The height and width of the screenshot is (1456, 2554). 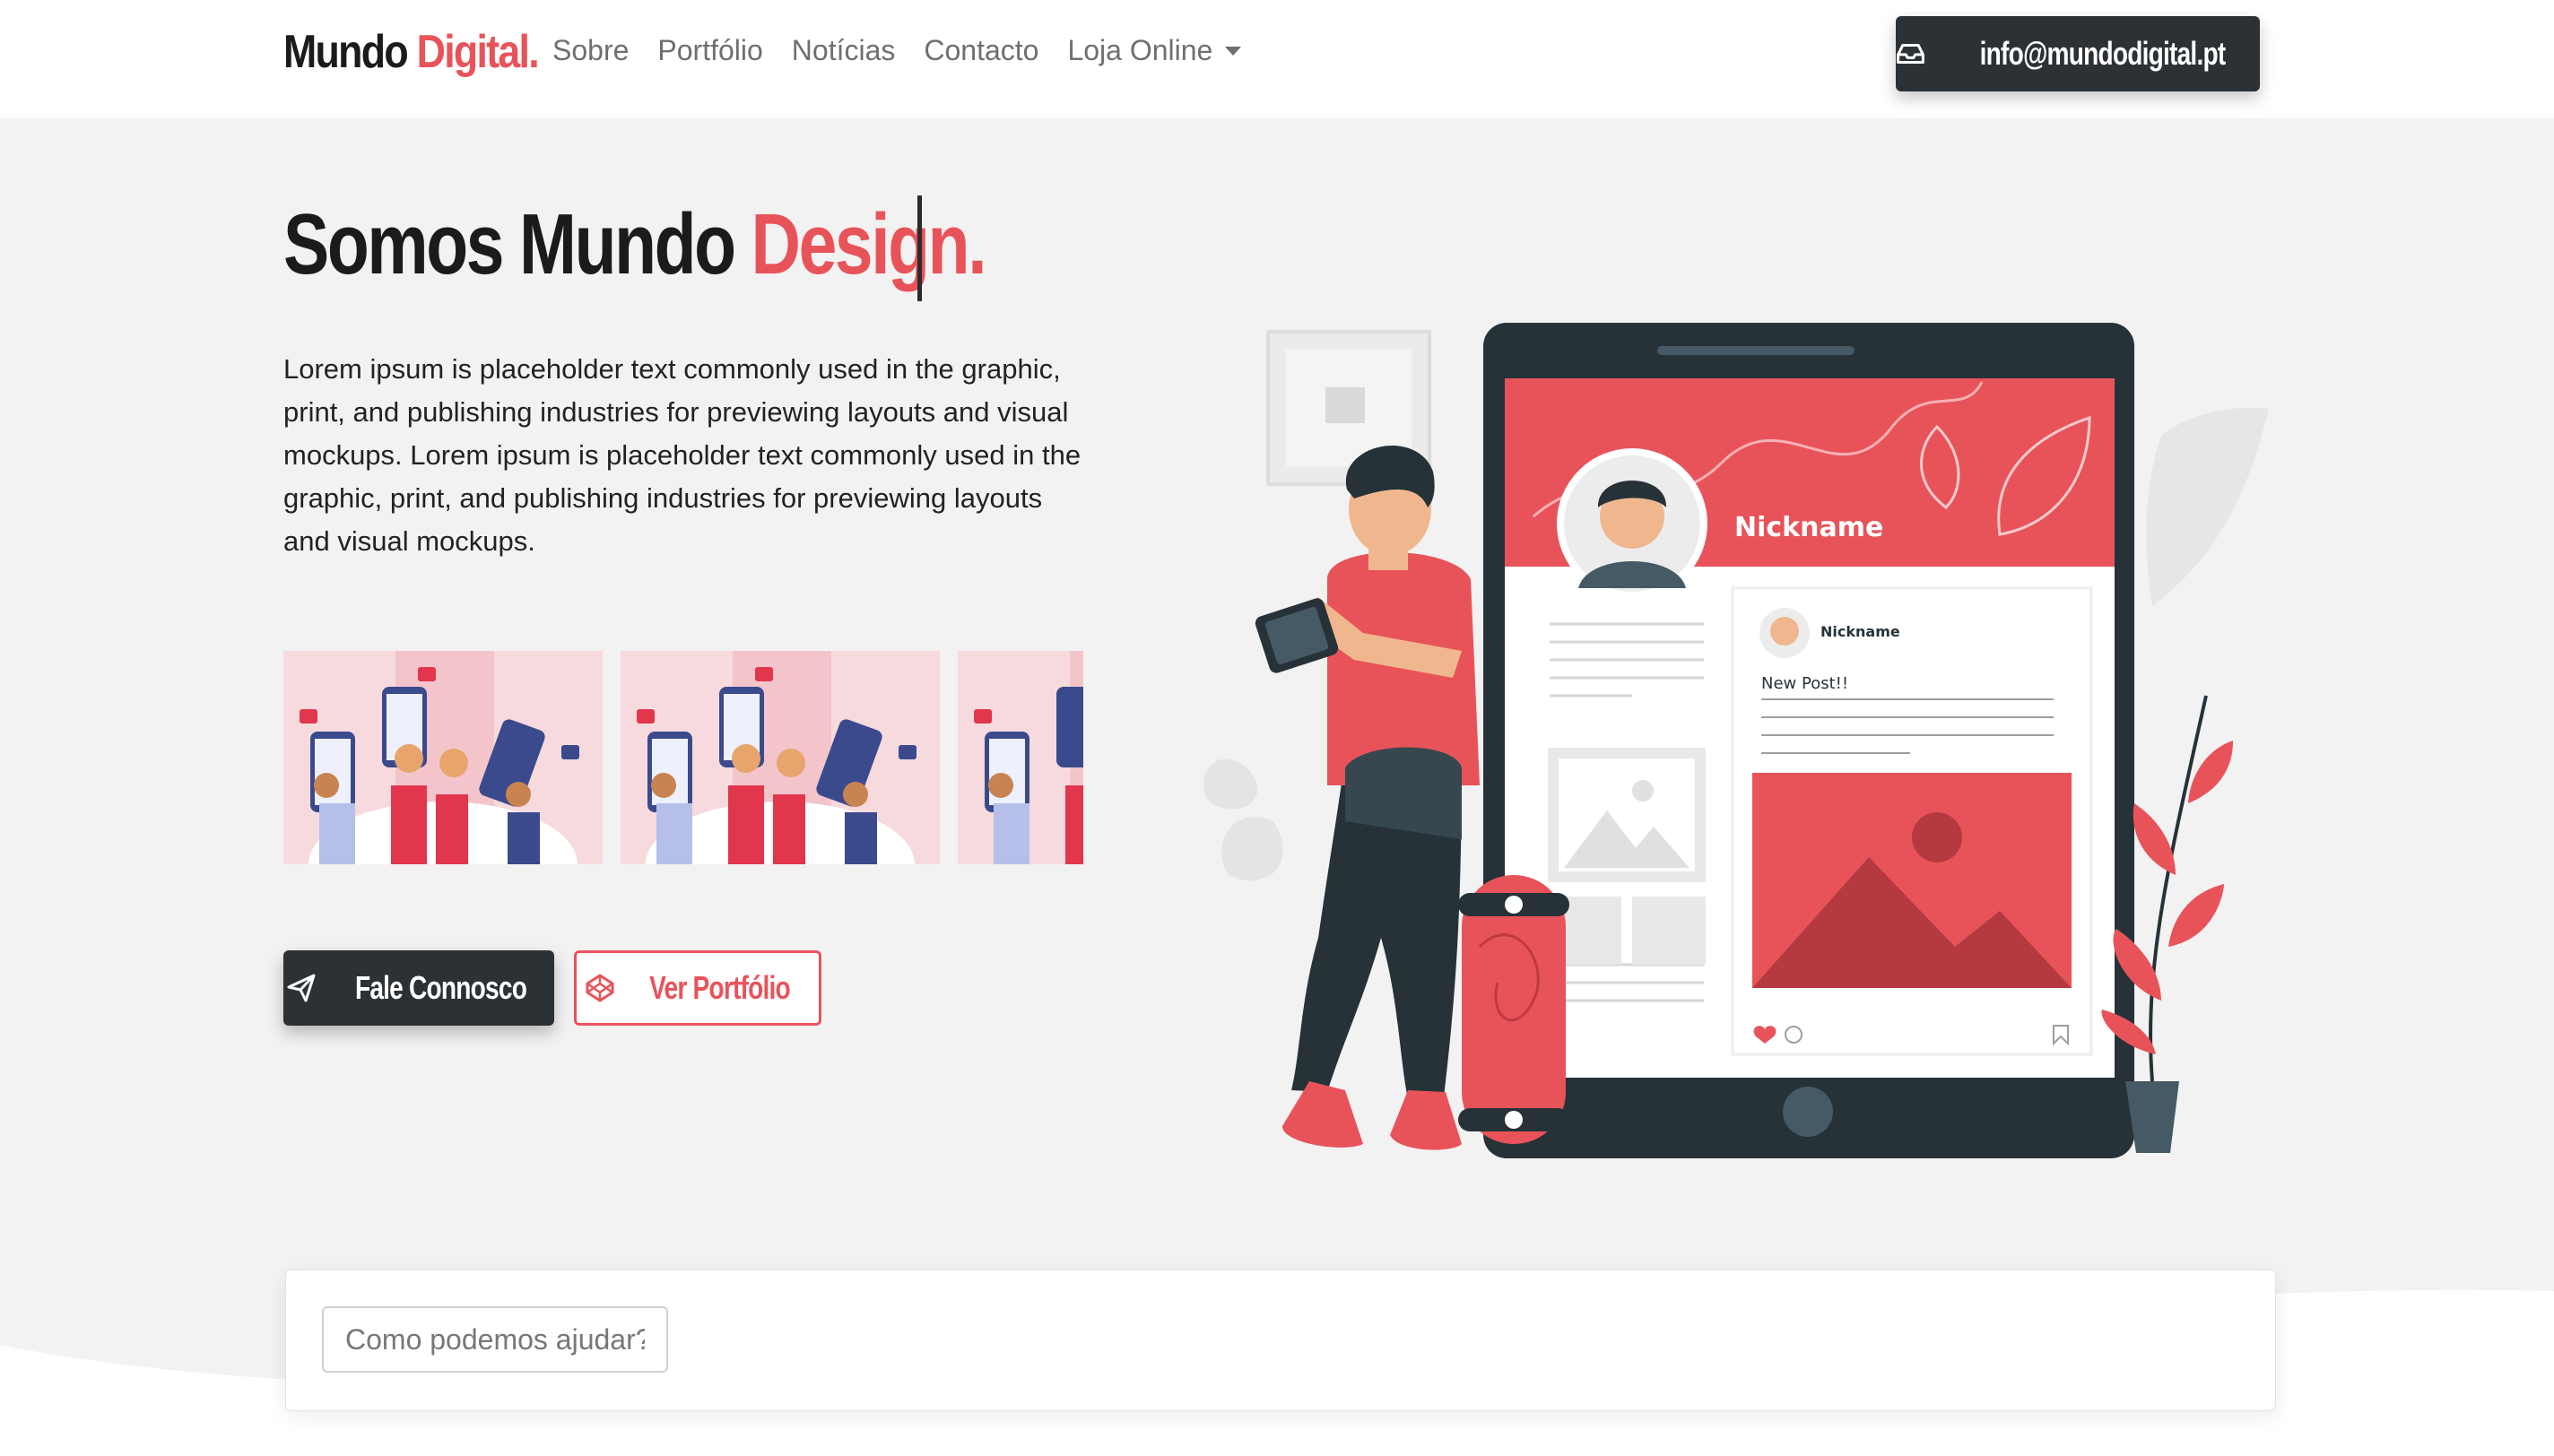 What do you see at coordinates (411, 52) in the screenshot?
I see `brand-logo: Mundo Digital.` at bounding box center [411, 52].